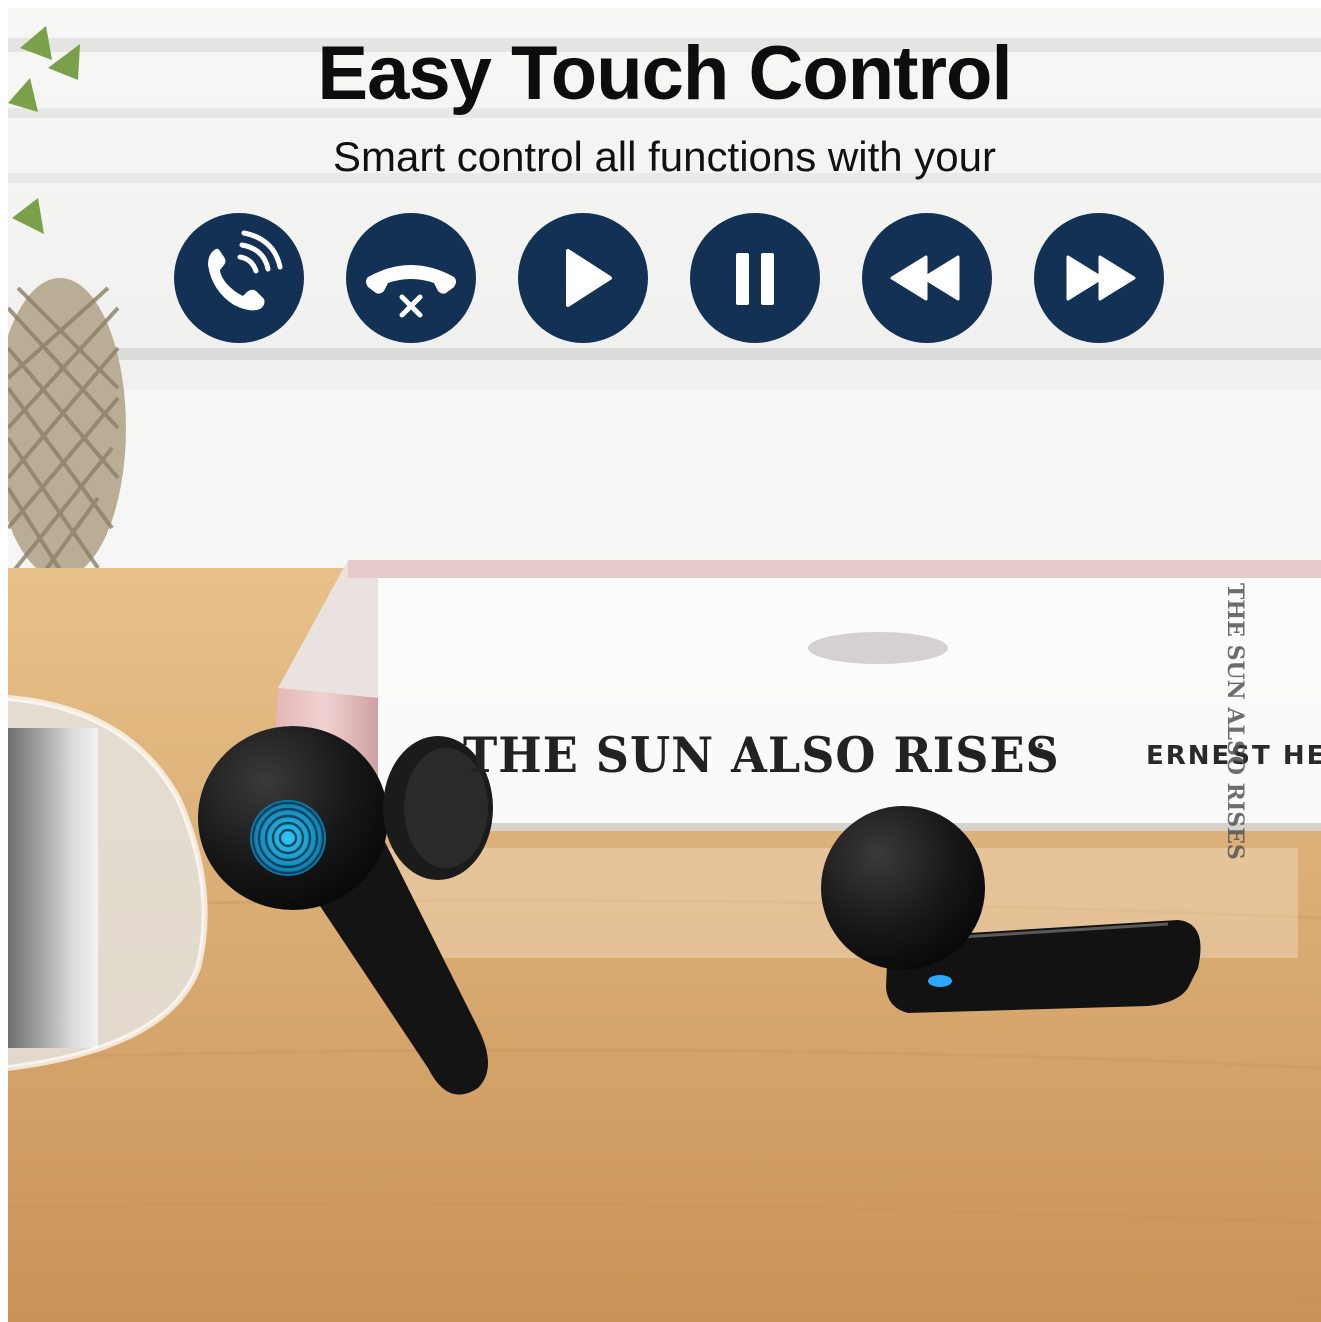 The width and height of the screenshot is (1321, 1322). Describe the element at coordinates (664, 73) in the screenshot. I see `banner-title: Easy Touch Control` at that location.